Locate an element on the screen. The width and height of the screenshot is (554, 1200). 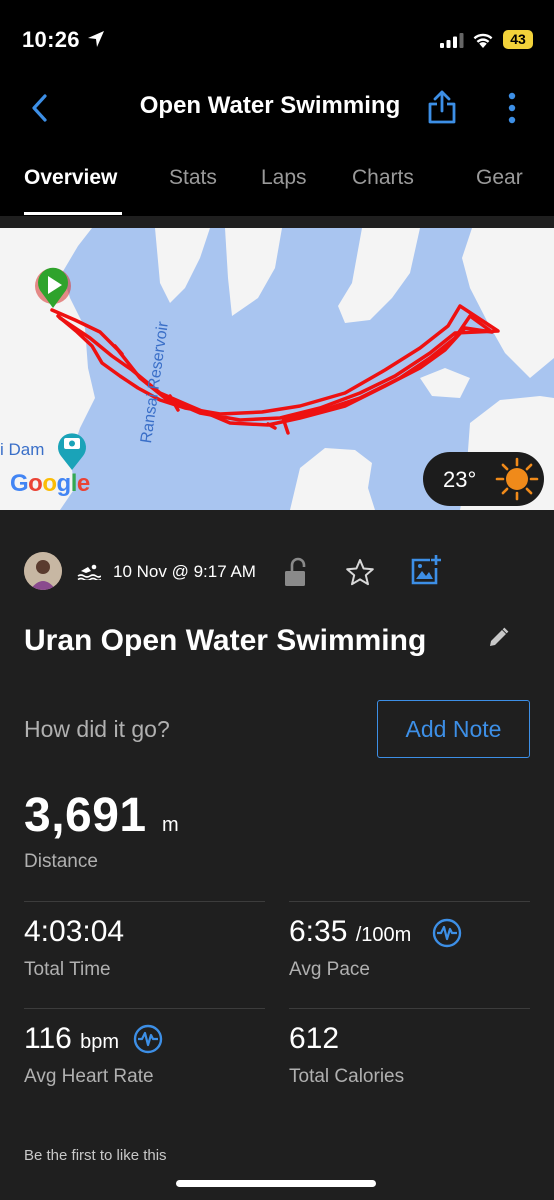
page-title: Open Water Swimming is located at coordinates (270, 105).